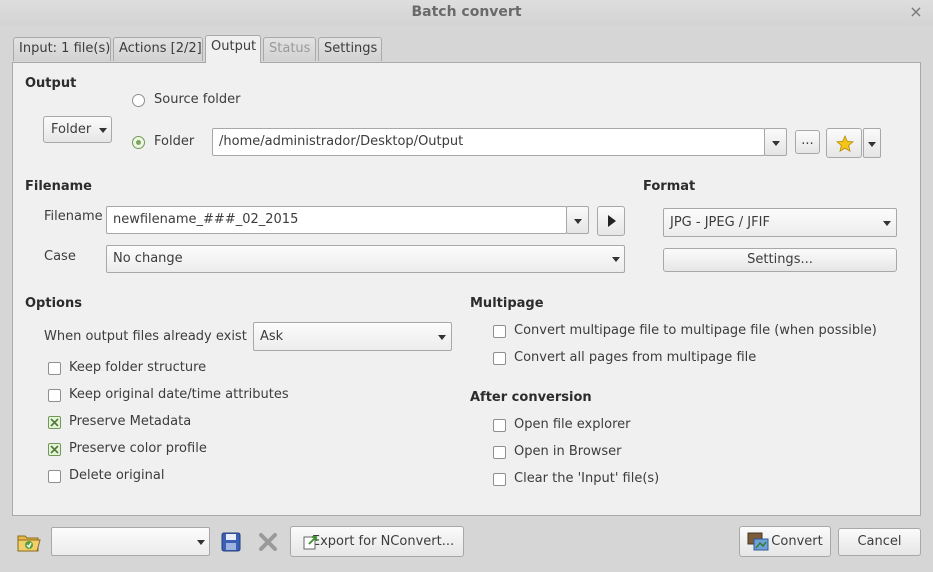  What do you see at coordinates (587, 478) in the screenshot?
I see `clear-input-files-label: Clear the 'Input' file(s)` at bounding box center [587, 478].